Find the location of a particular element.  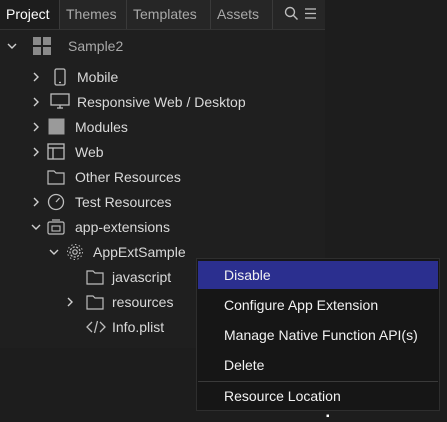

tree-item-responsive-web: Responsive Web / Desktop is located at coordinates (162, 101).